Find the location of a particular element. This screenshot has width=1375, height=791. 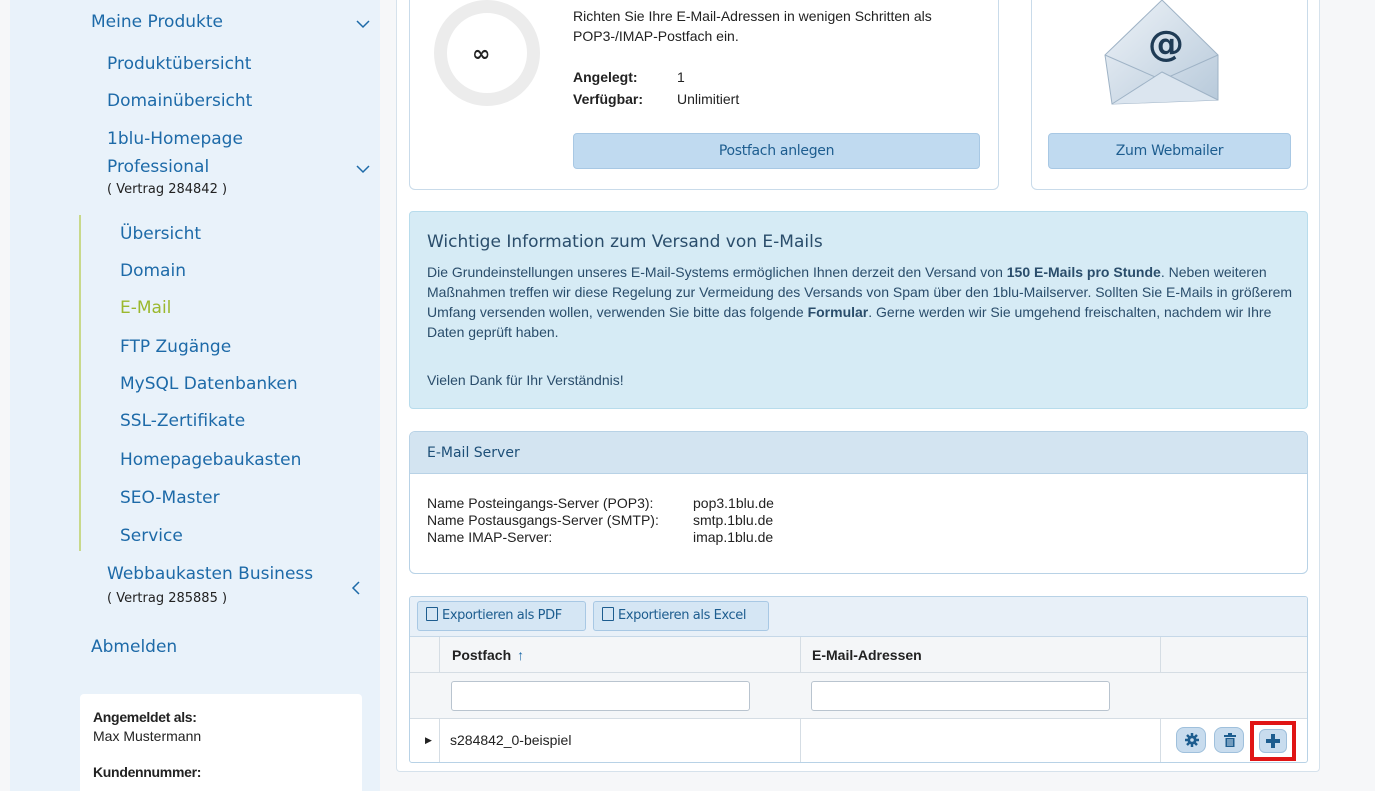

add-button-inner is located at coordinates (1273, 741).